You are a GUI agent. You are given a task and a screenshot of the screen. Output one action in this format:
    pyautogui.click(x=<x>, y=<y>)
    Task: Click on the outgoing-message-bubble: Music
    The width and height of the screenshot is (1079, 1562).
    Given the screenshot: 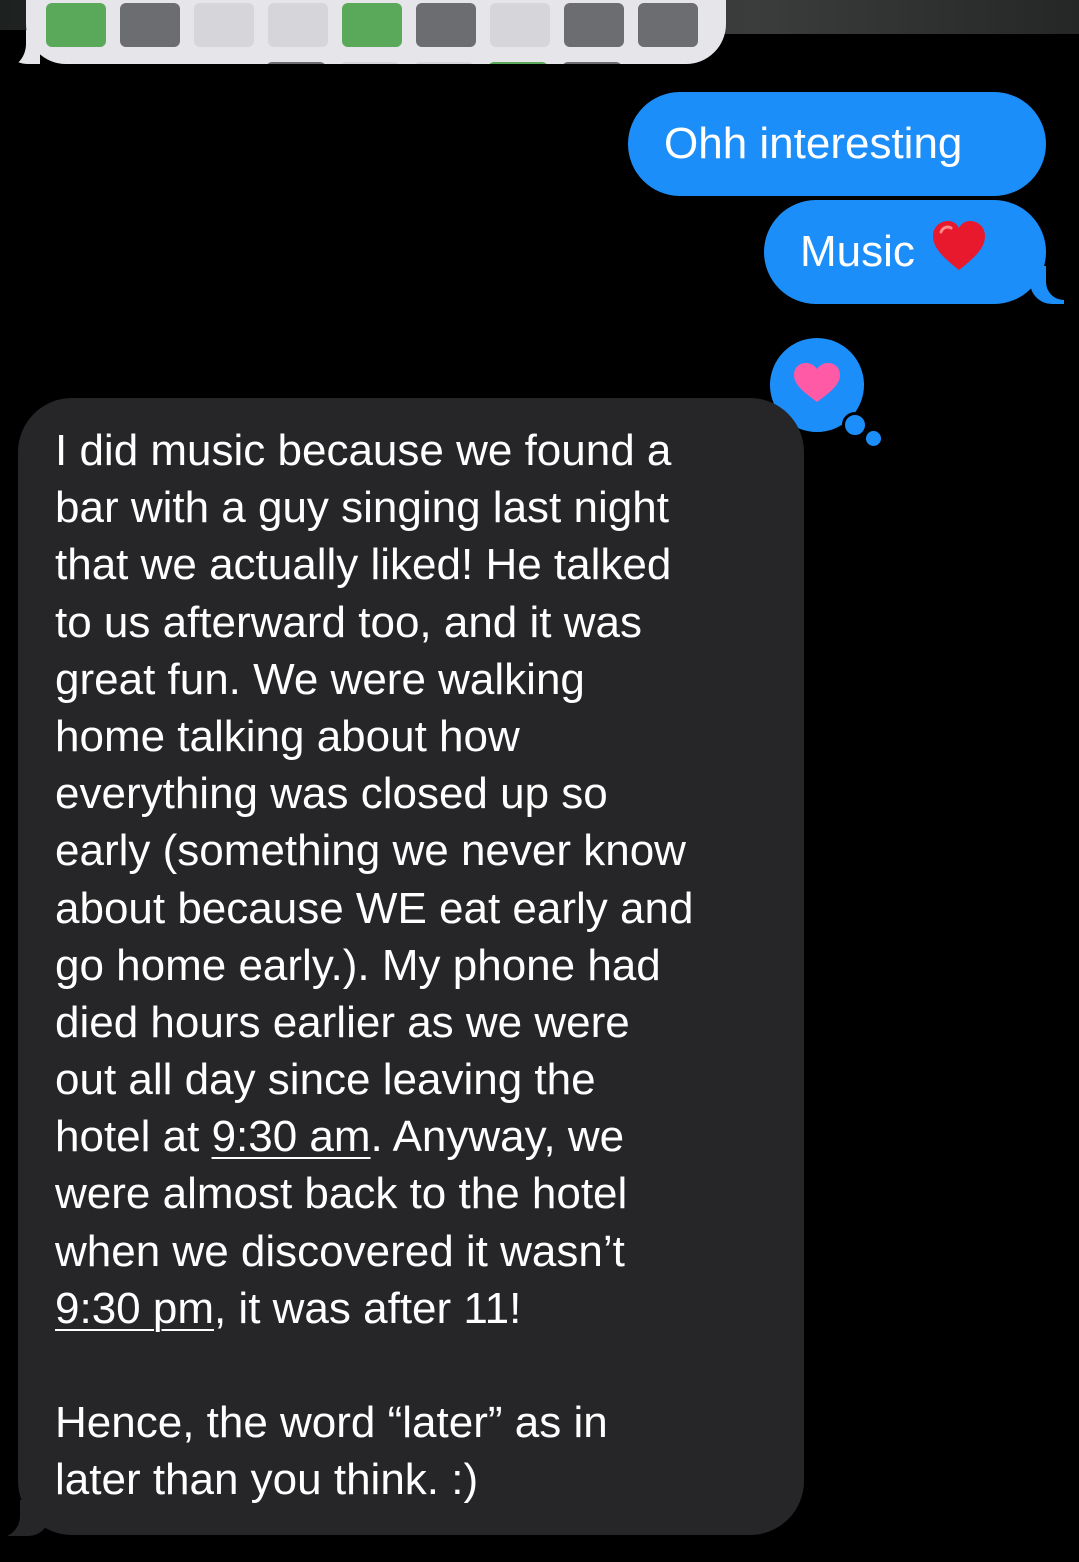 What is the action you would take?
    pyautogui.click(x=905, y=252)
    